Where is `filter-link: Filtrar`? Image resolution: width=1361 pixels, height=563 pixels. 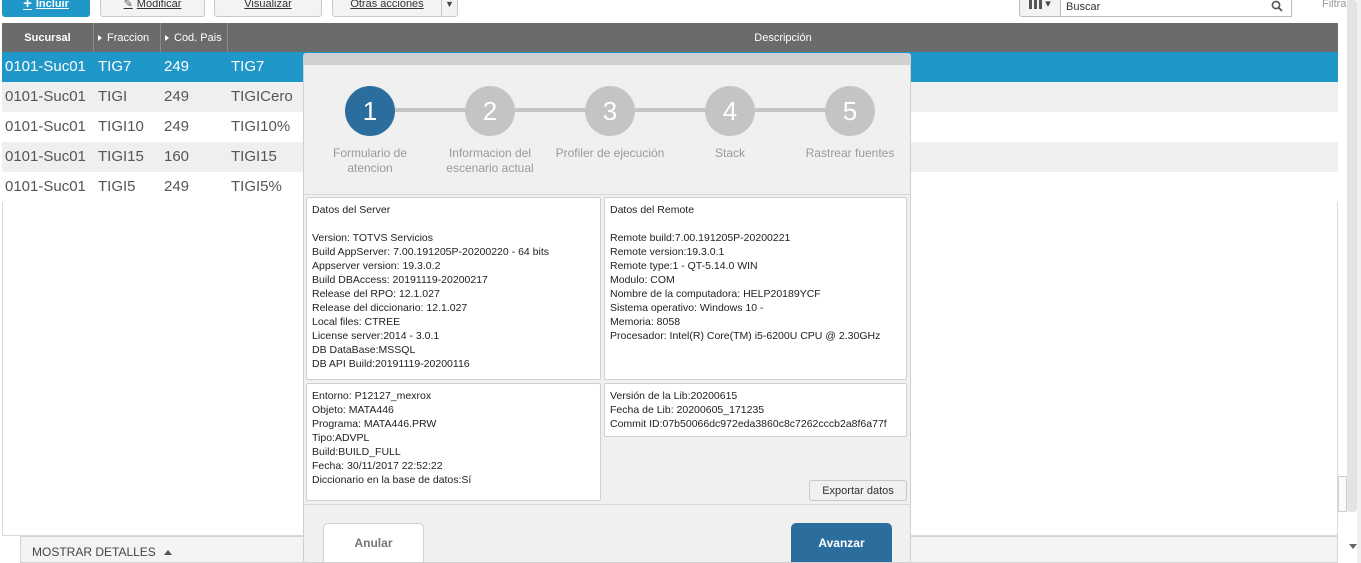 filter-link: Filtrar is located at coordinates (1336, 5).